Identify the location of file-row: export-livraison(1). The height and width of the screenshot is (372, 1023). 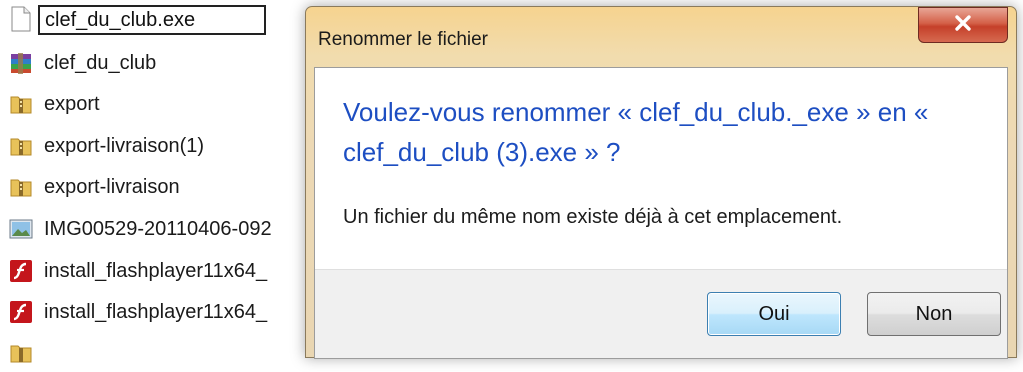
(160, 146).